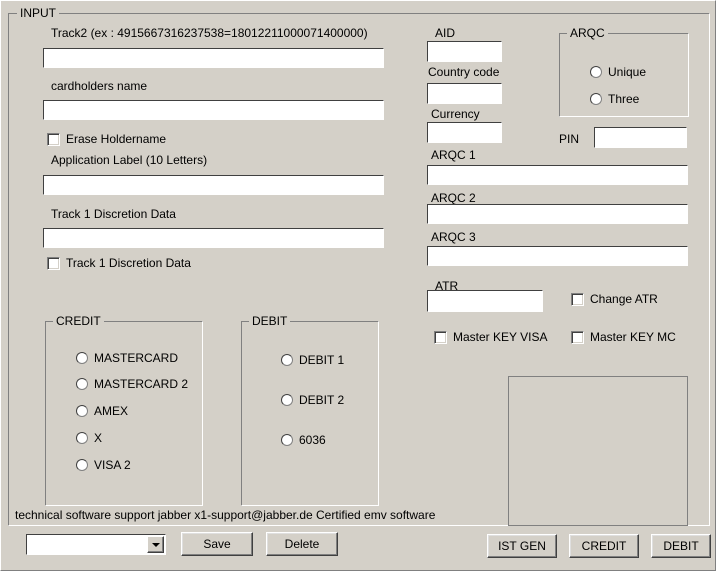  I want to click on currency-input, so click(464, 132).